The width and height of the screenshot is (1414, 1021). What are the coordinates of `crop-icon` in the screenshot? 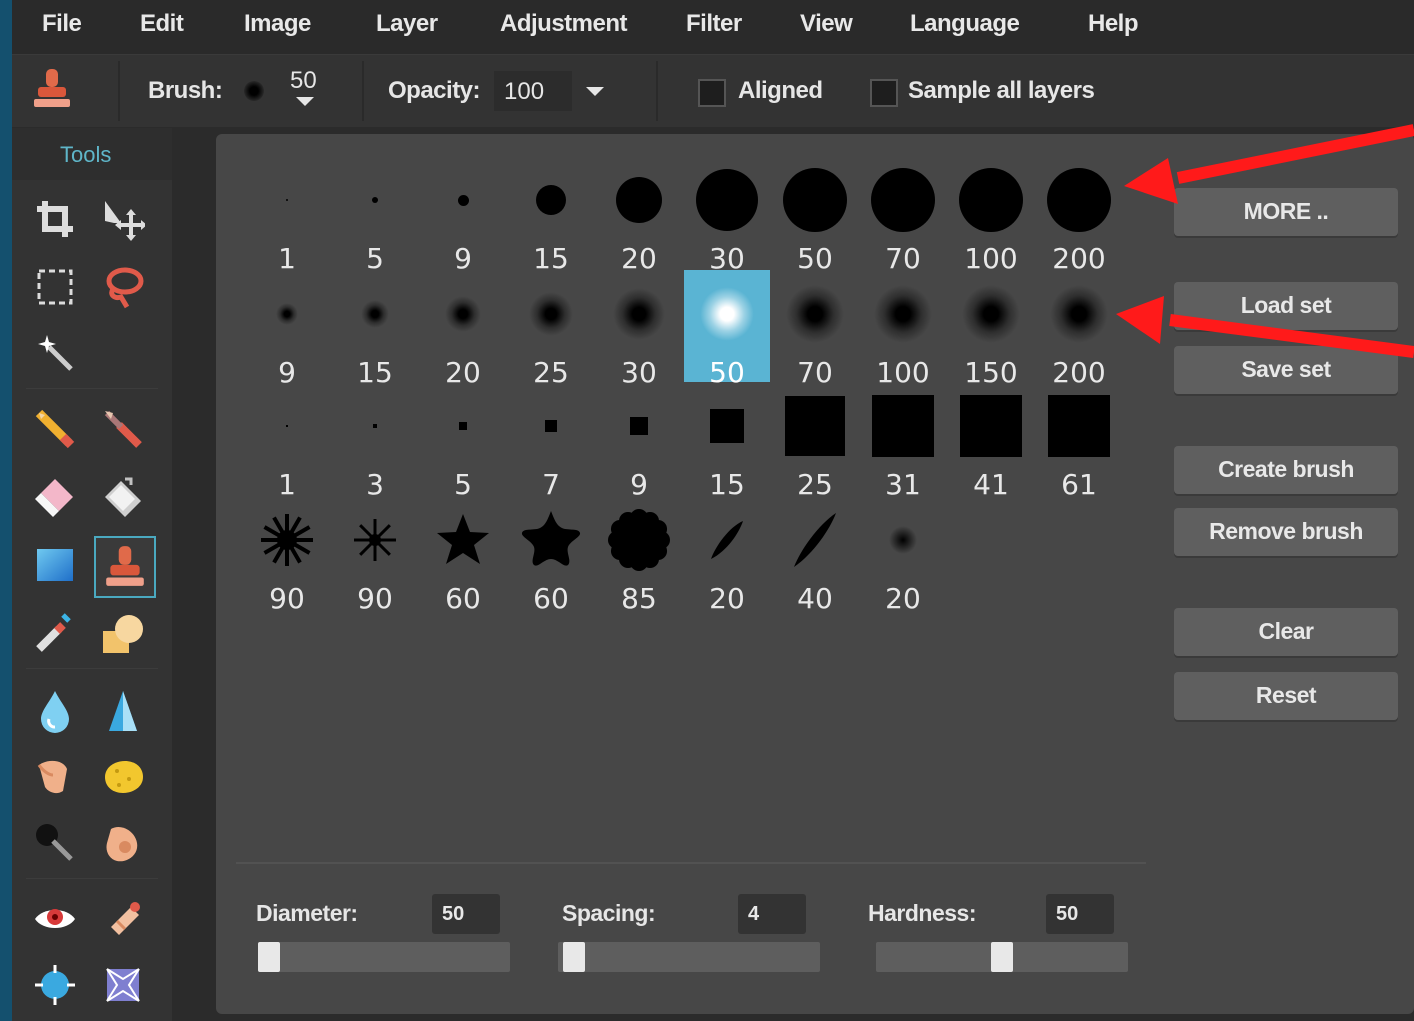 It's located at (55, 219).